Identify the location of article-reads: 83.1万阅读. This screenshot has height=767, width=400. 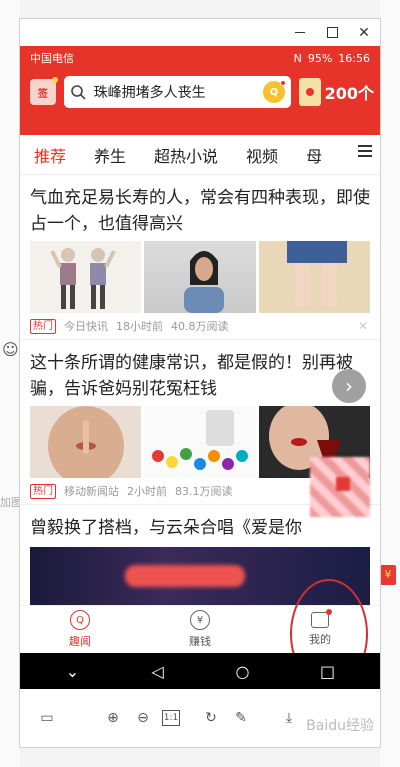
(204, 491).